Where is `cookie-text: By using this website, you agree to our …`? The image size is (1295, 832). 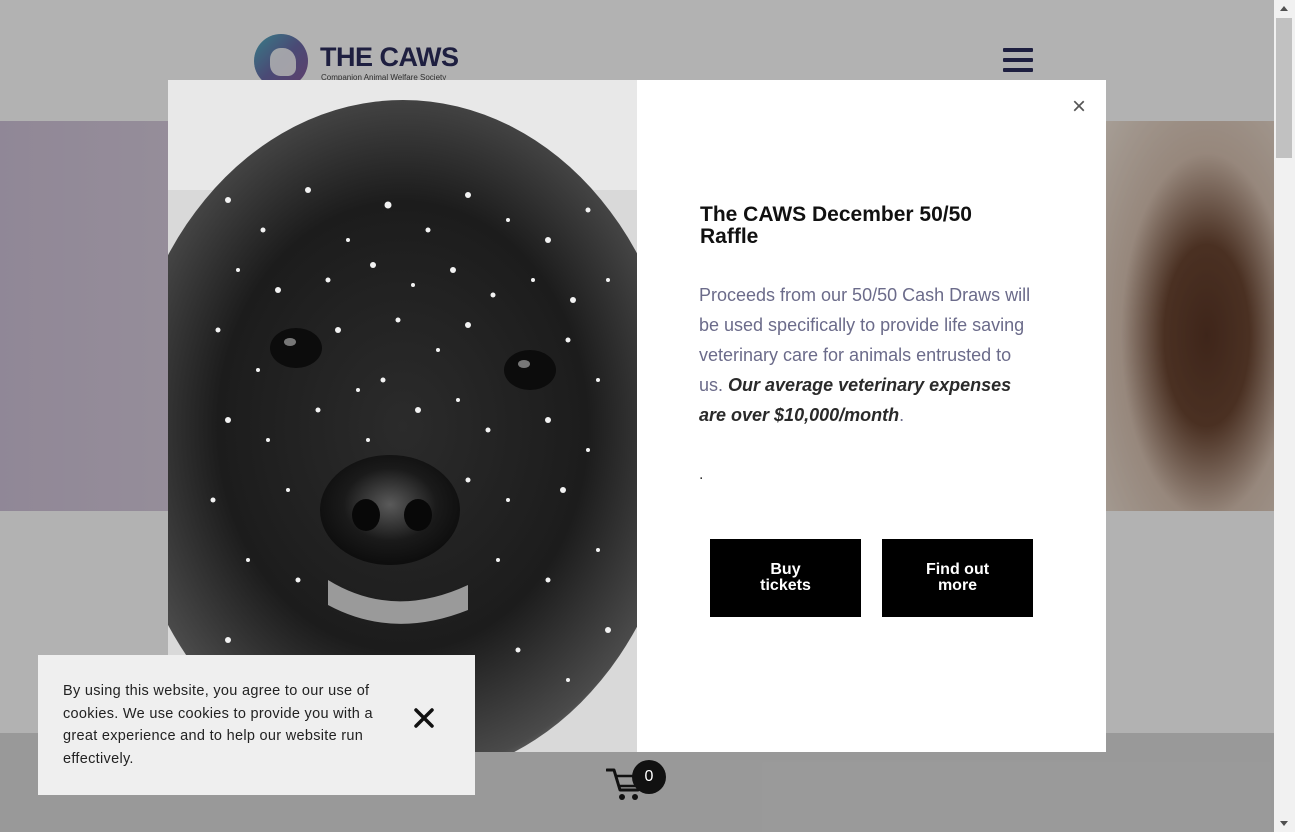
cookie-text: By using this website, you agree to our … is located at coordinates (218, 725).